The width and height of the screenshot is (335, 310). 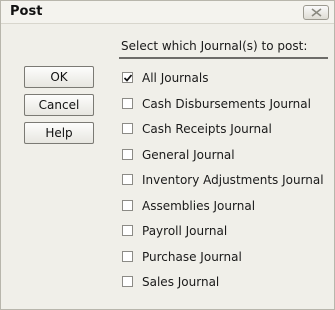 I want to click on journal-label: Cash Disbursements Journal, so click(x=226, y=104).